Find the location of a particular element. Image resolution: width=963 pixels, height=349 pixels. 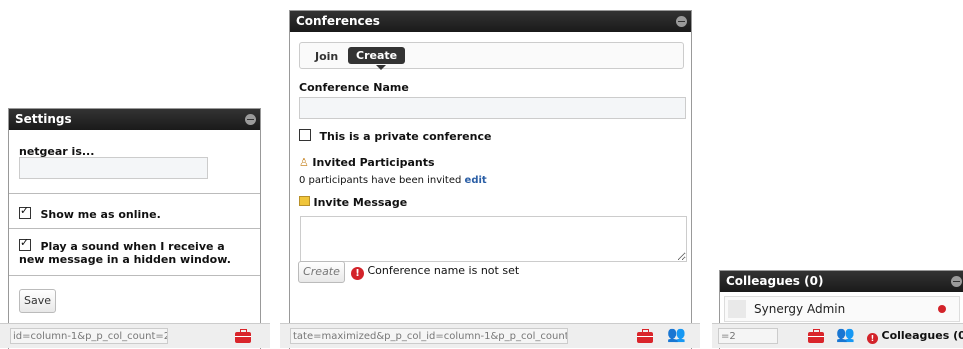

tab-join: Join is located at coordinates (326, 56).